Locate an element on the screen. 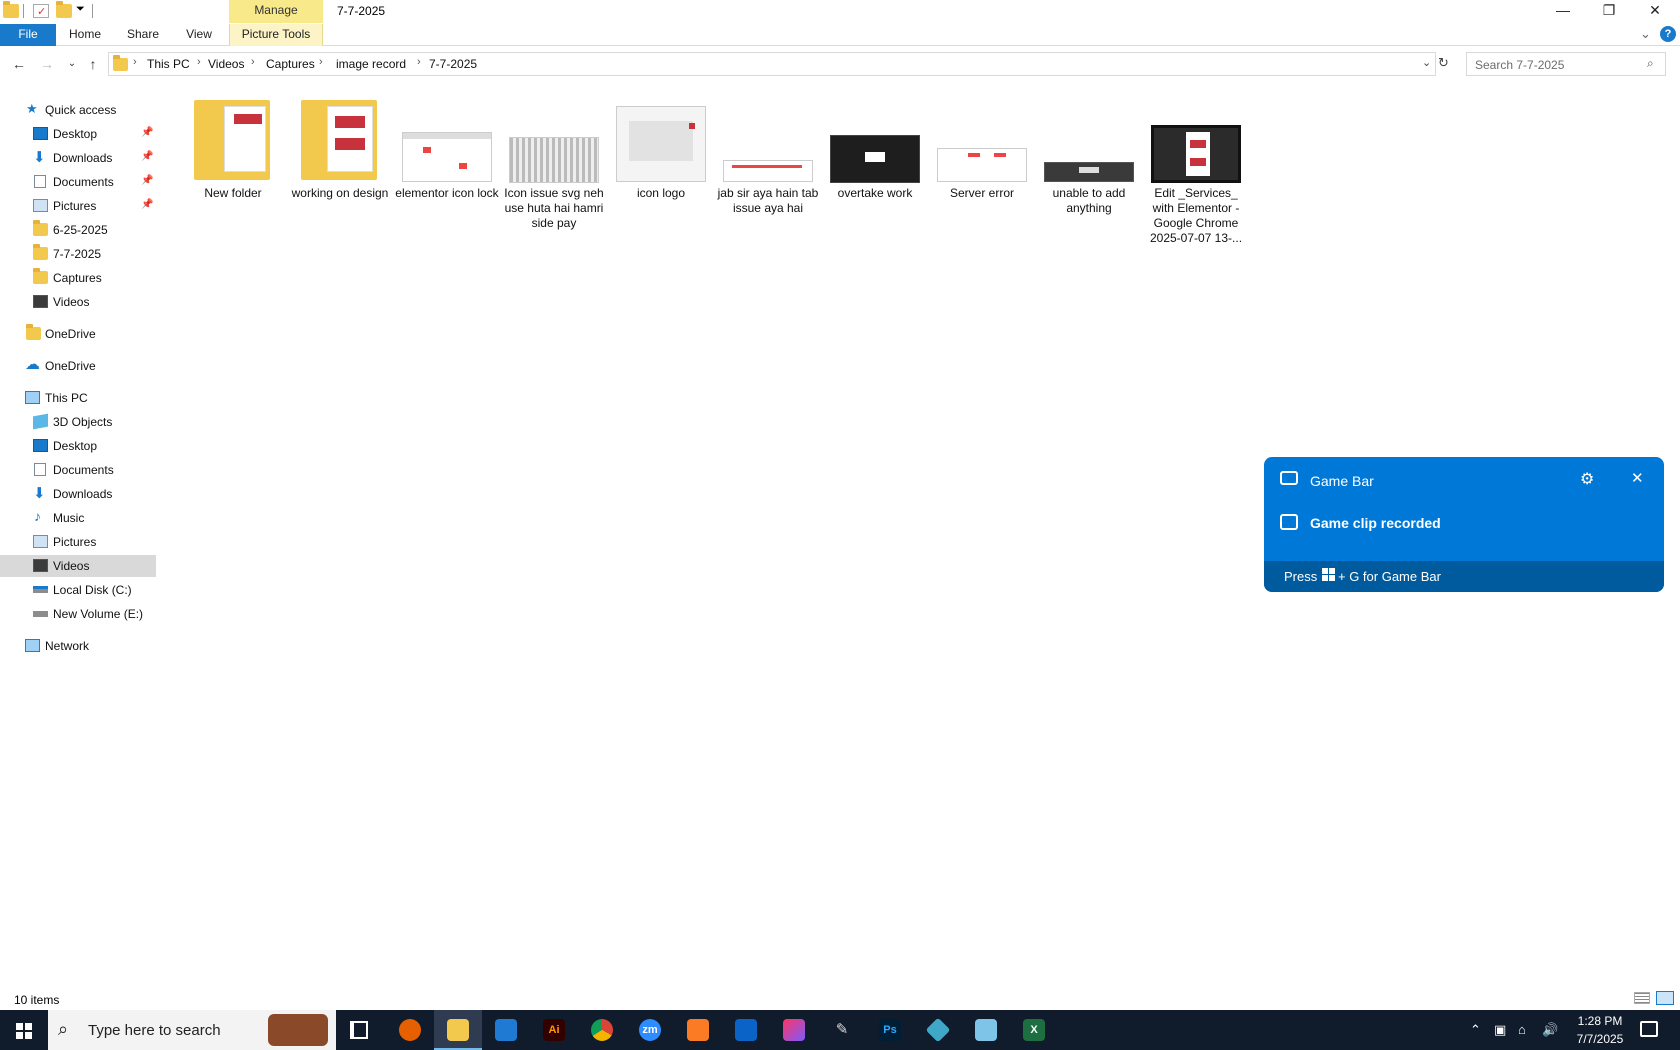 This screenshot has height=1050, width=1680. address-dropdown-icon: ⌄ is located at coordinates (1426, 62).